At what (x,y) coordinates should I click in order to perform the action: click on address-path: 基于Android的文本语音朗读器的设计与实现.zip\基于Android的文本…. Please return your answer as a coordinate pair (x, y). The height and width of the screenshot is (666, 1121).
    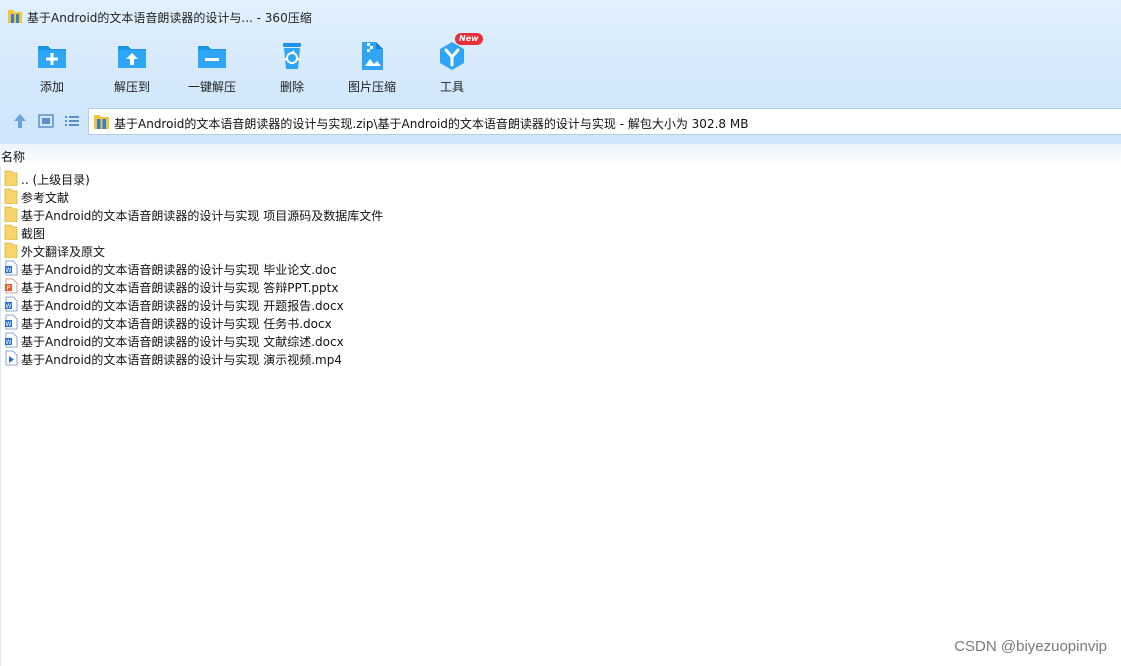
    Looking at the image, I should click on (431, 124).